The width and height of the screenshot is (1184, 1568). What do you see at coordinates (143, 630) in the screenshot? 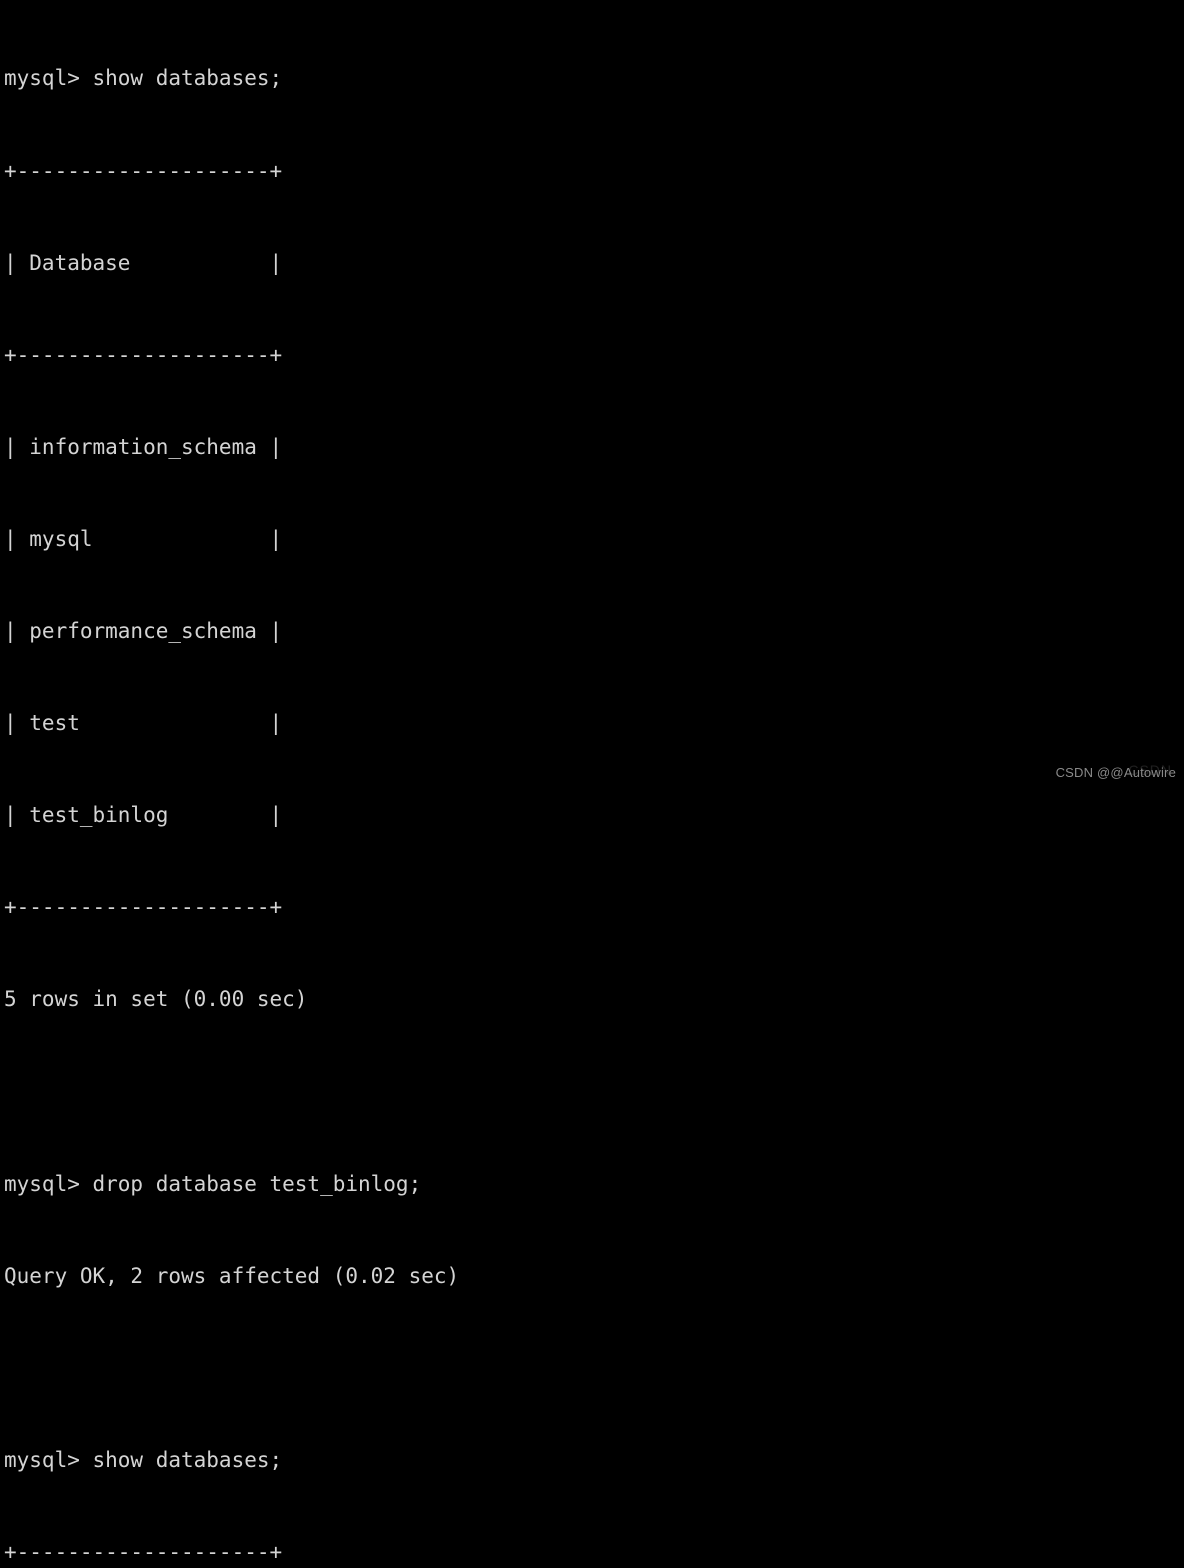
I see `terminal-line: | performance_schema |` at bounding box center [143, 630].